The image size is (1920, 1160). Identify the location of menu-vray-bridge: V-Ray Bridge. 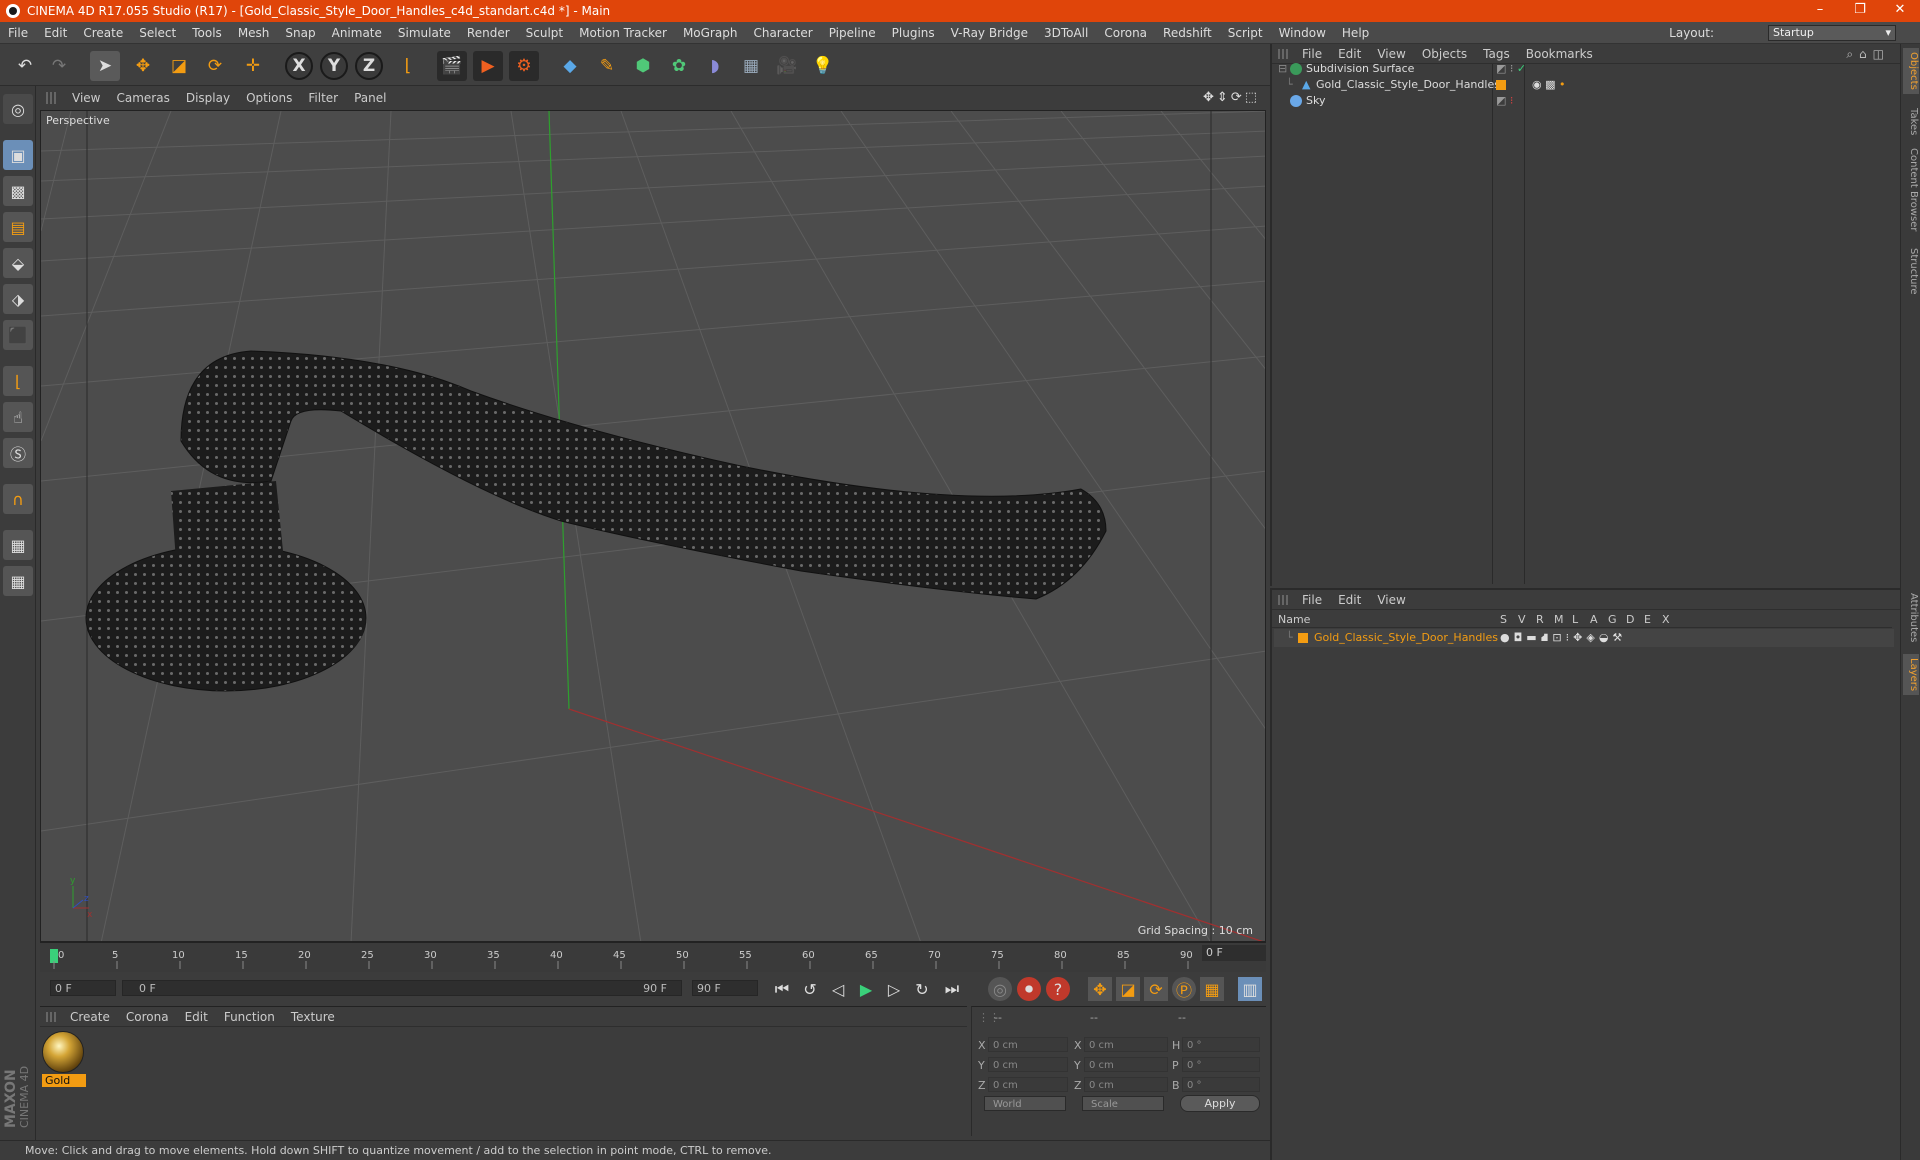
(989, 33).